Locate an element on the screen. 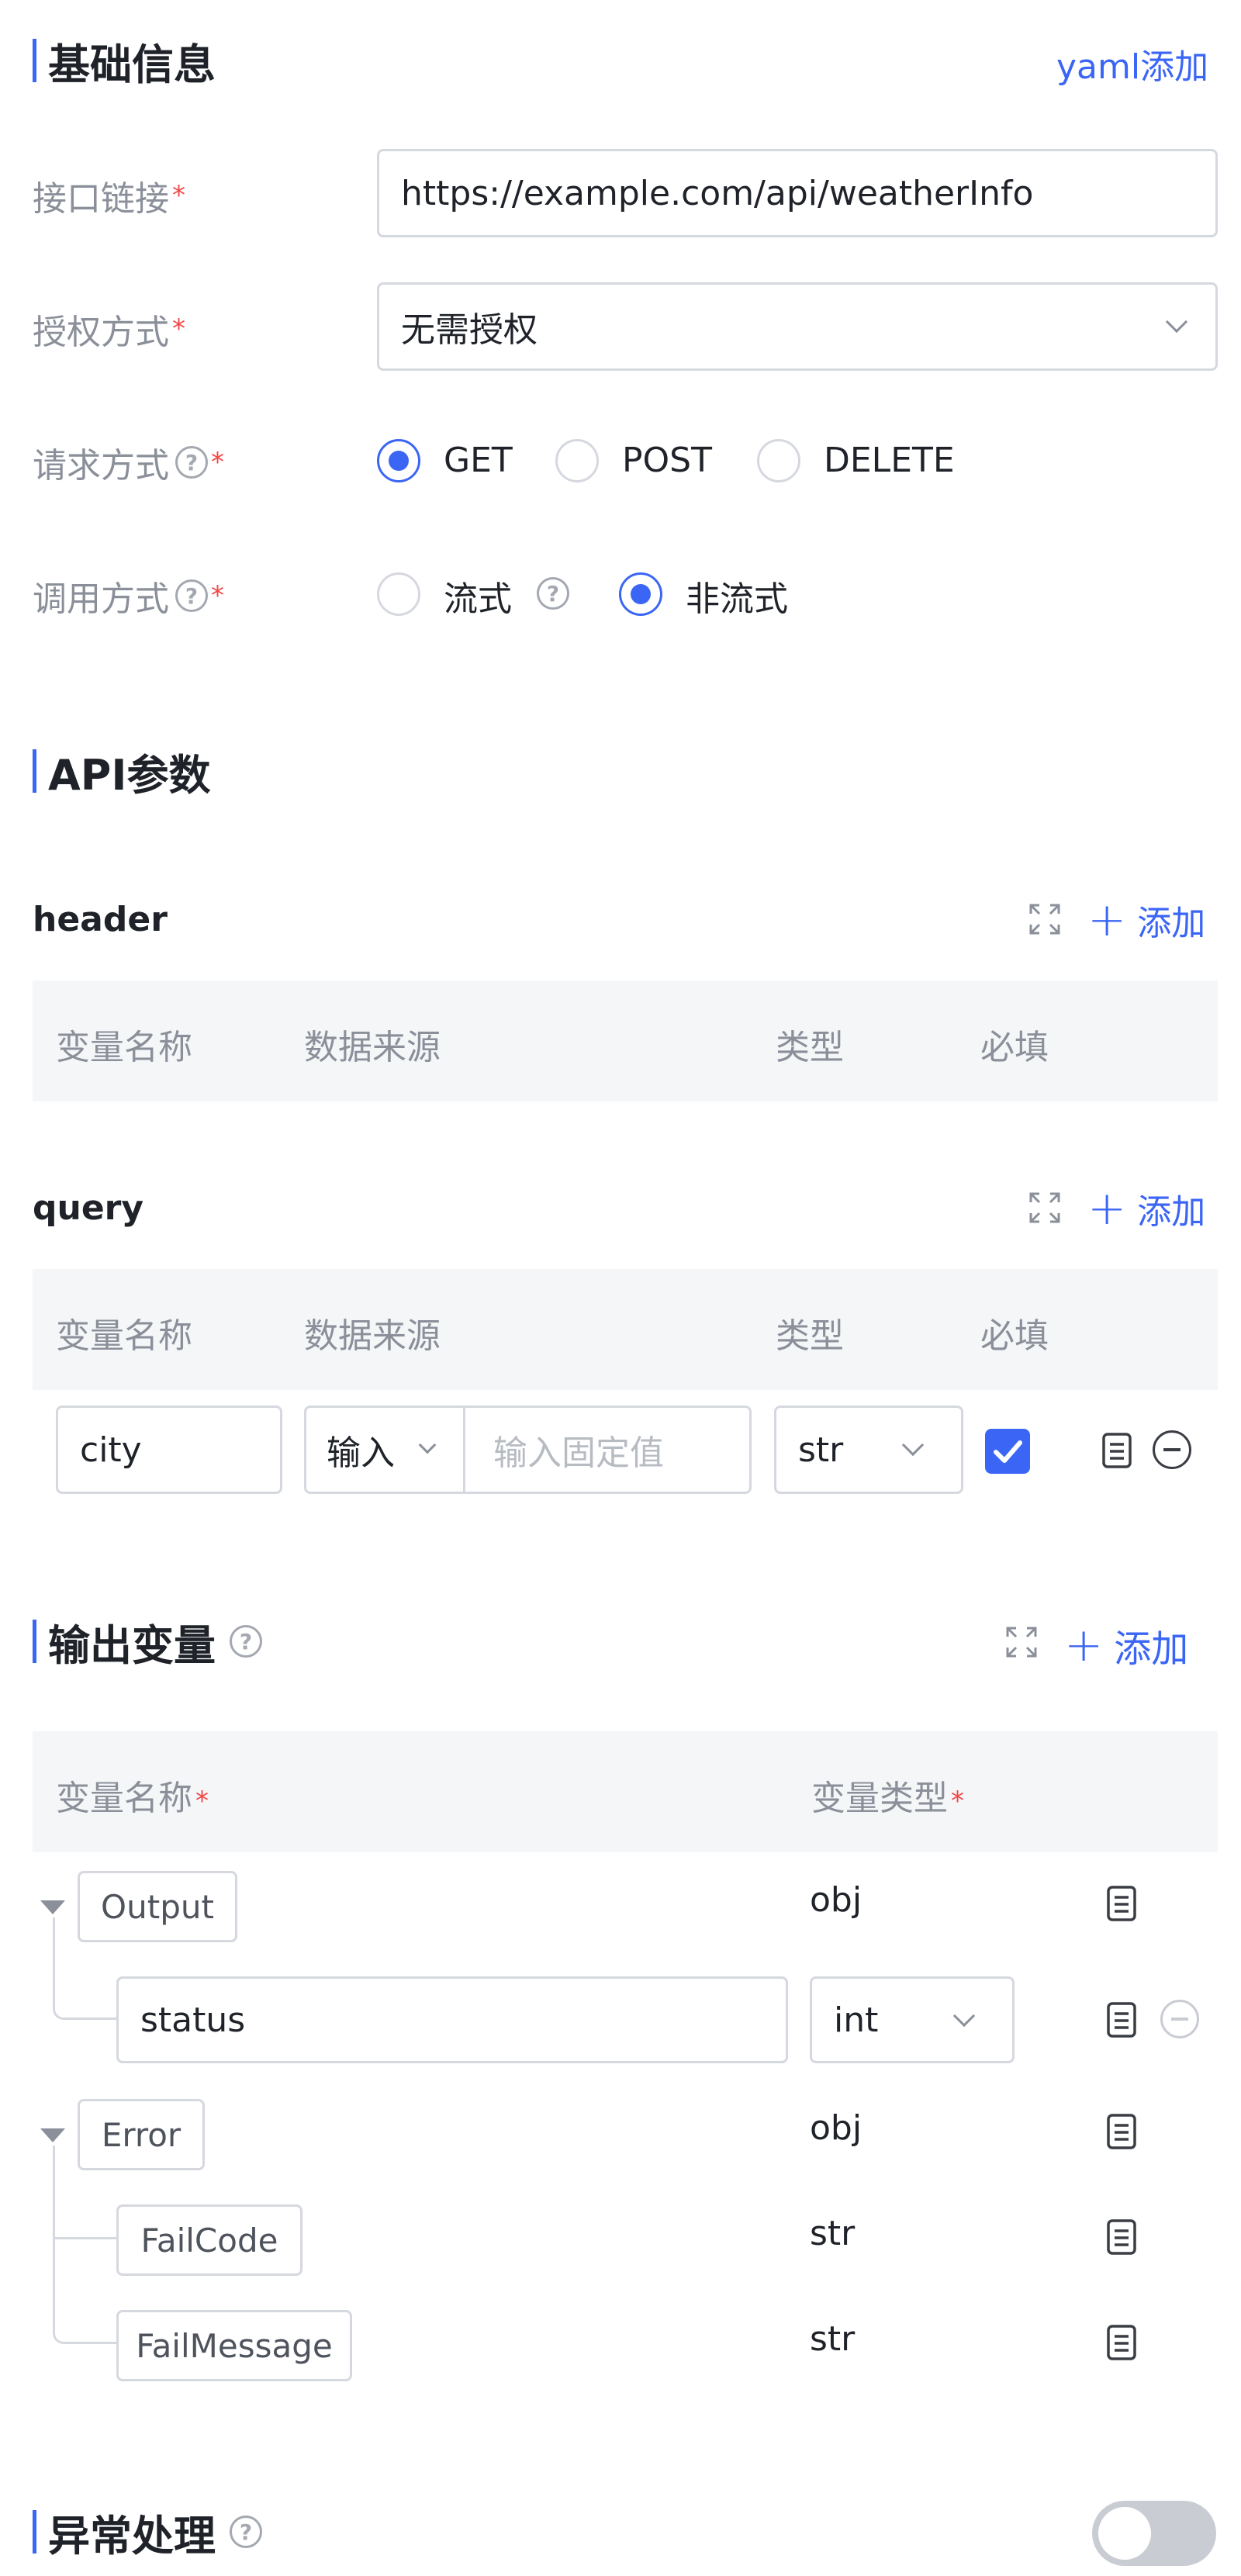  query-subtitle: query is located at coordinates (88, 1208).